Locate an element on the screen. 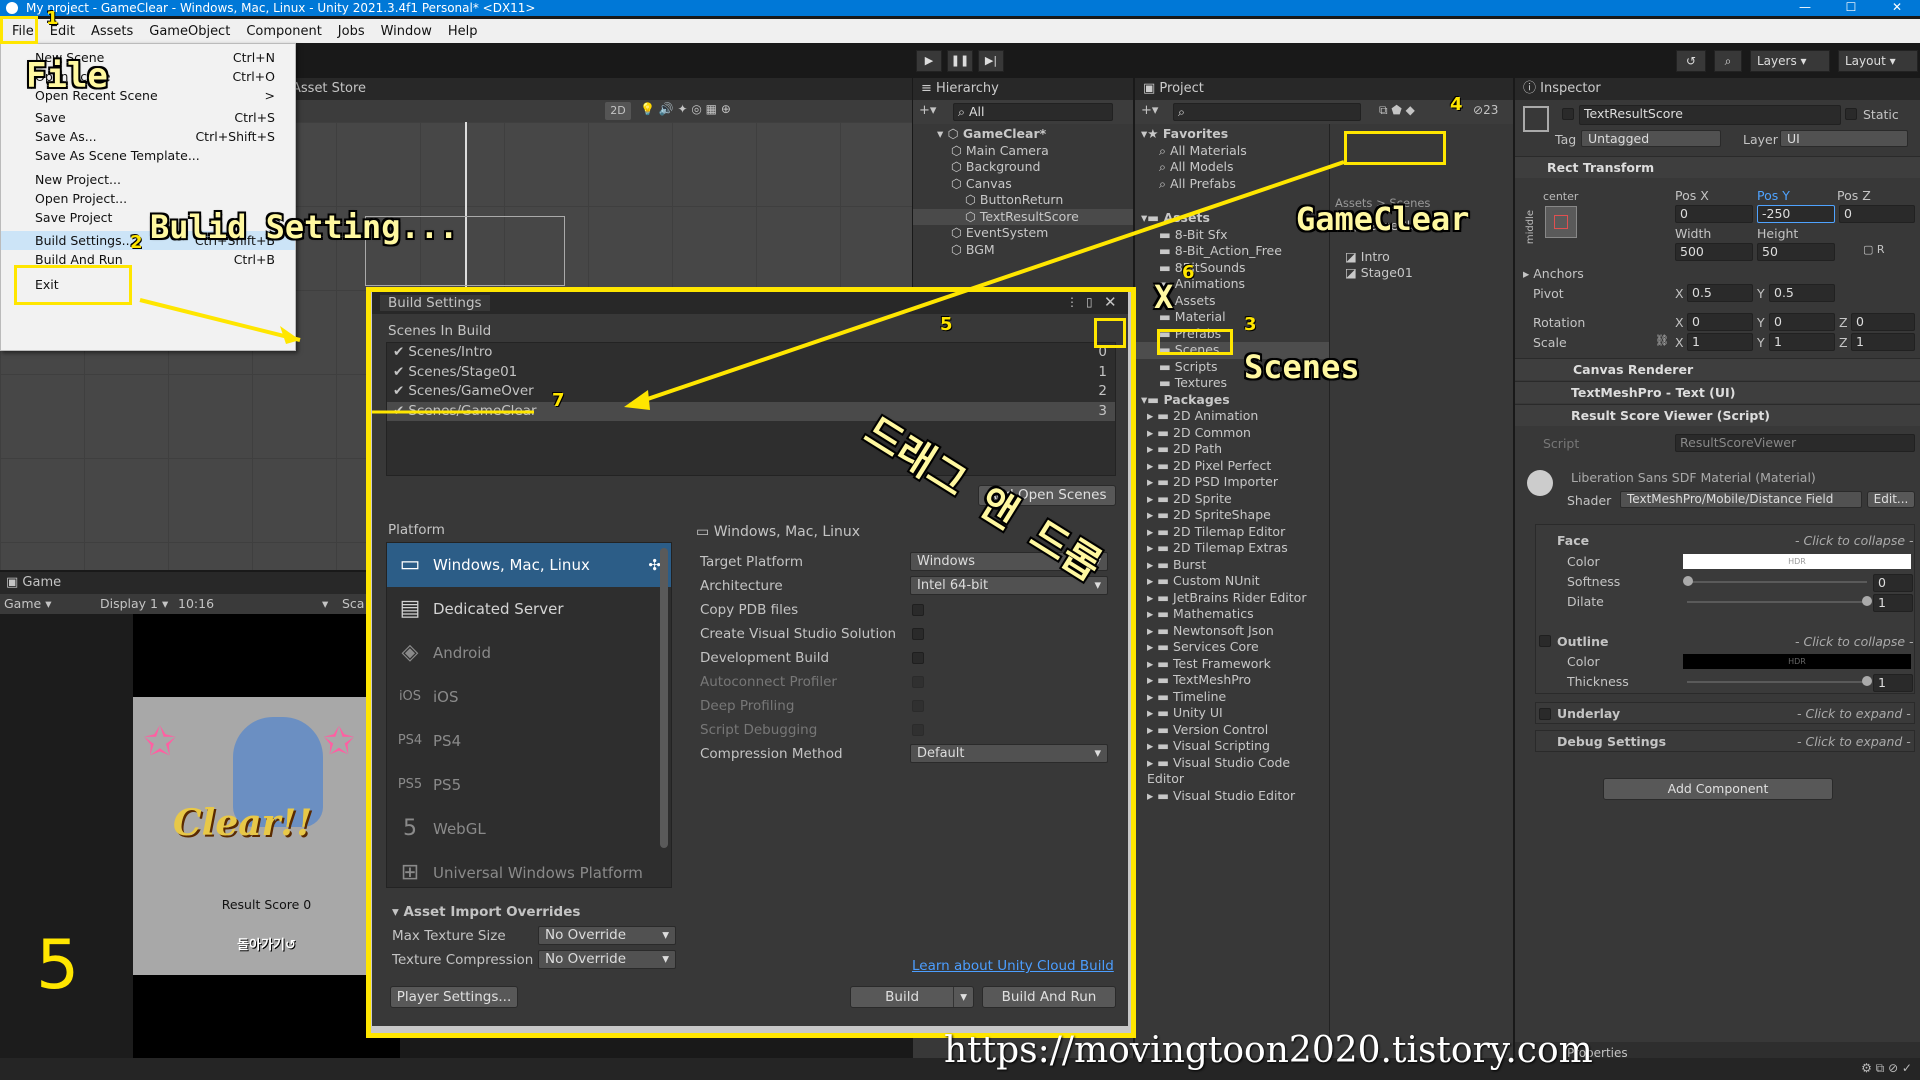 The height and width of the screenshot is (1080, 1920). annotation-step-number: 5 is located at coordinates (58, 965).